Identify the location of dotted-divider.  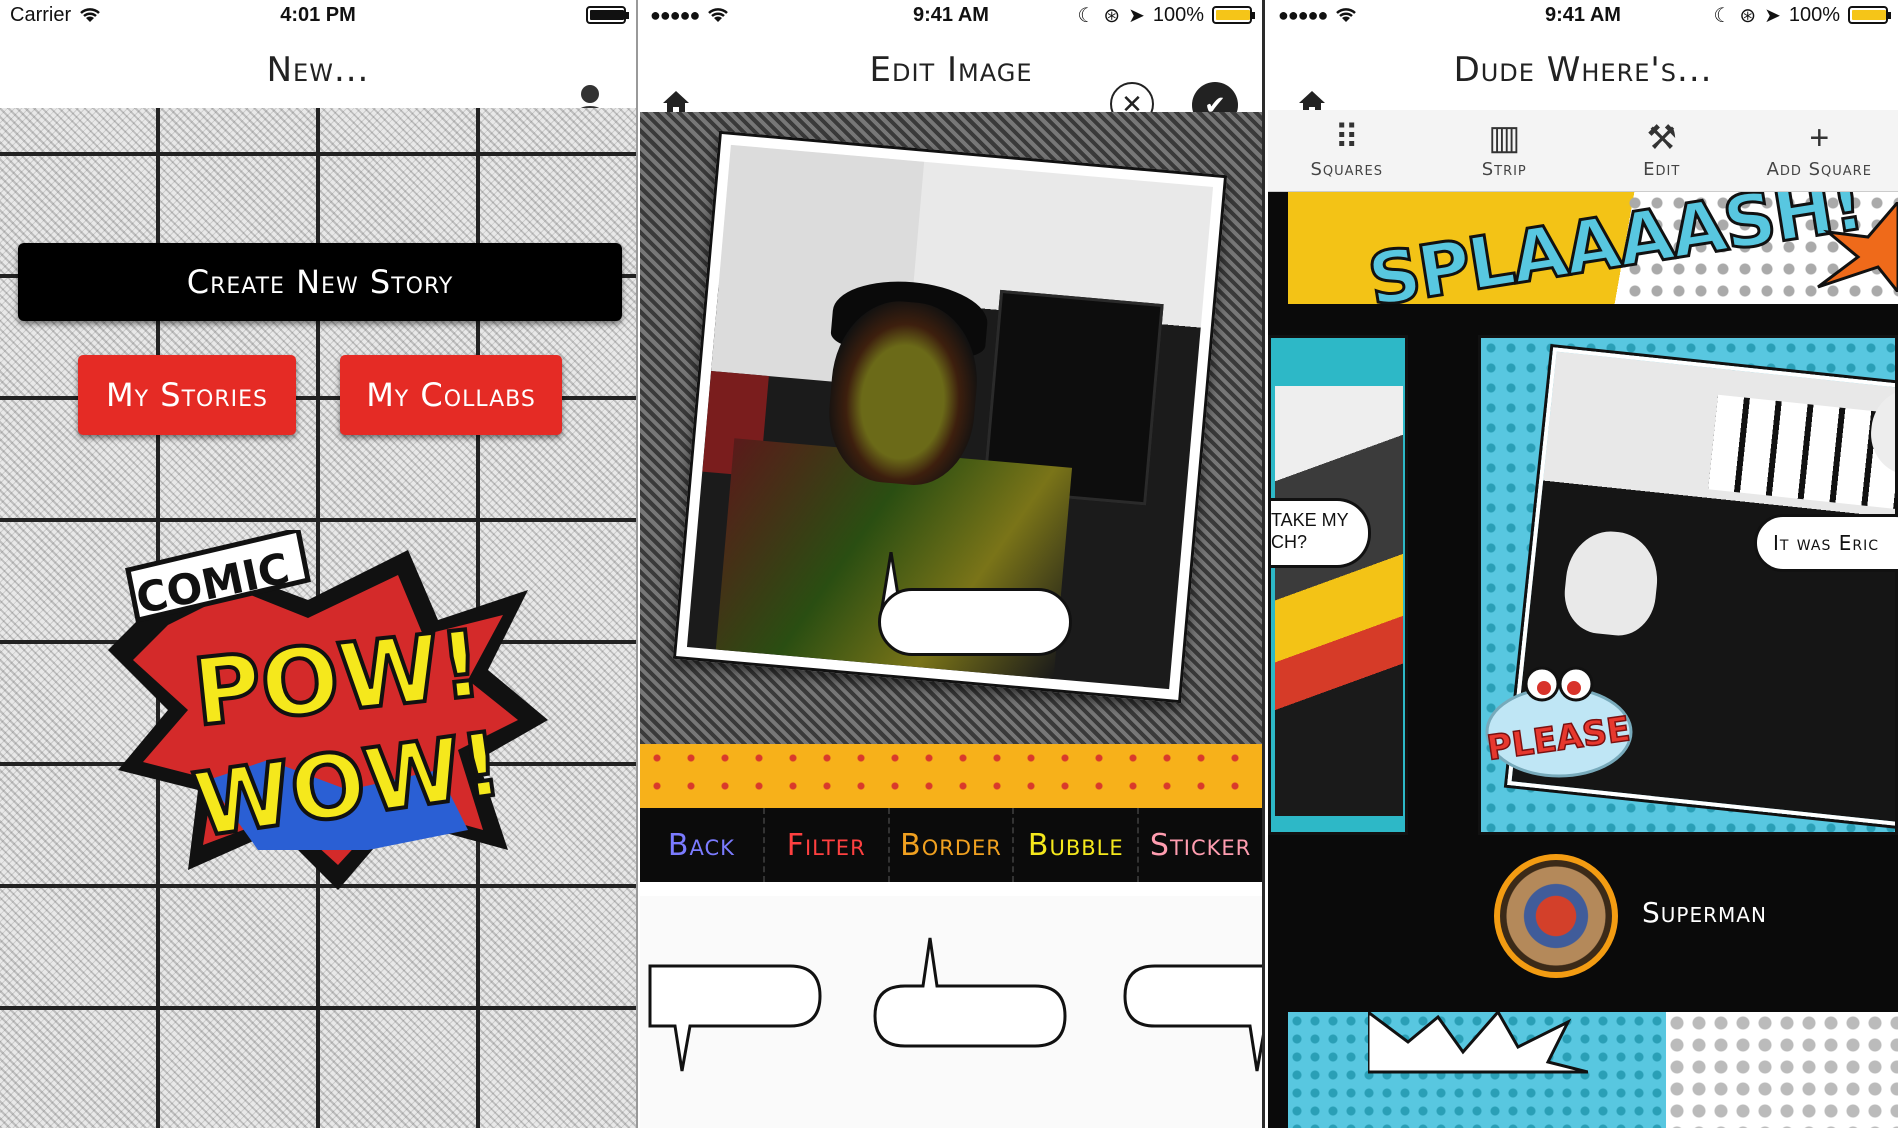
(951, 776).